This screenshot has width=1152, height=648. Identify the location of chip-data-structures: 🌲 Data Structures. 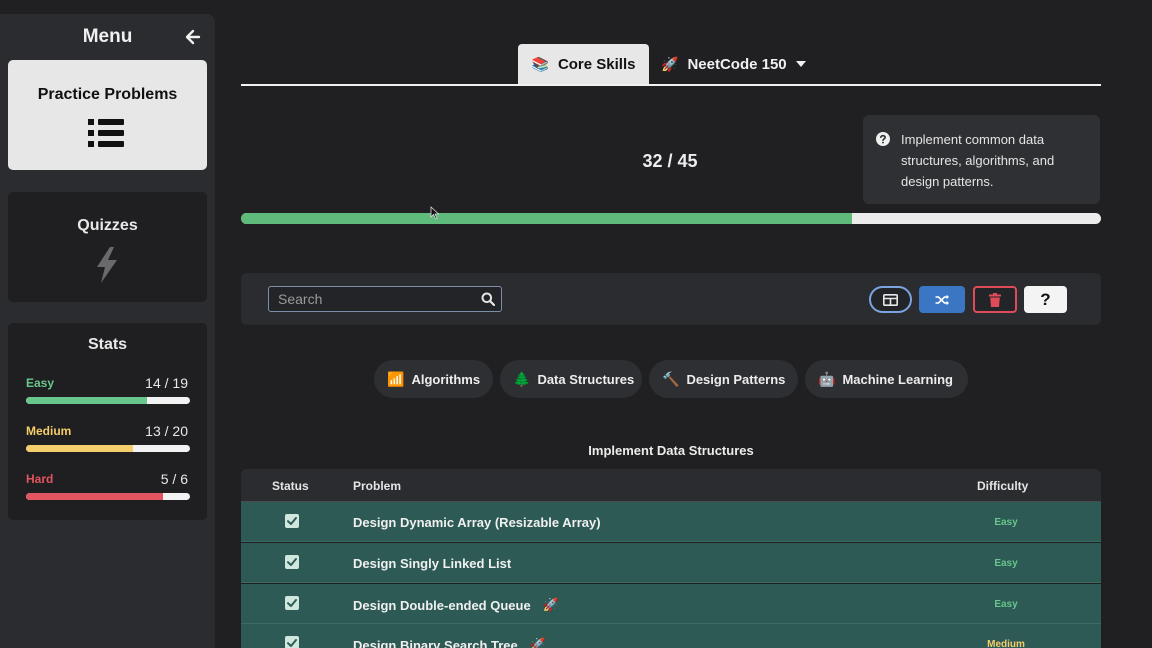
(571, 379).